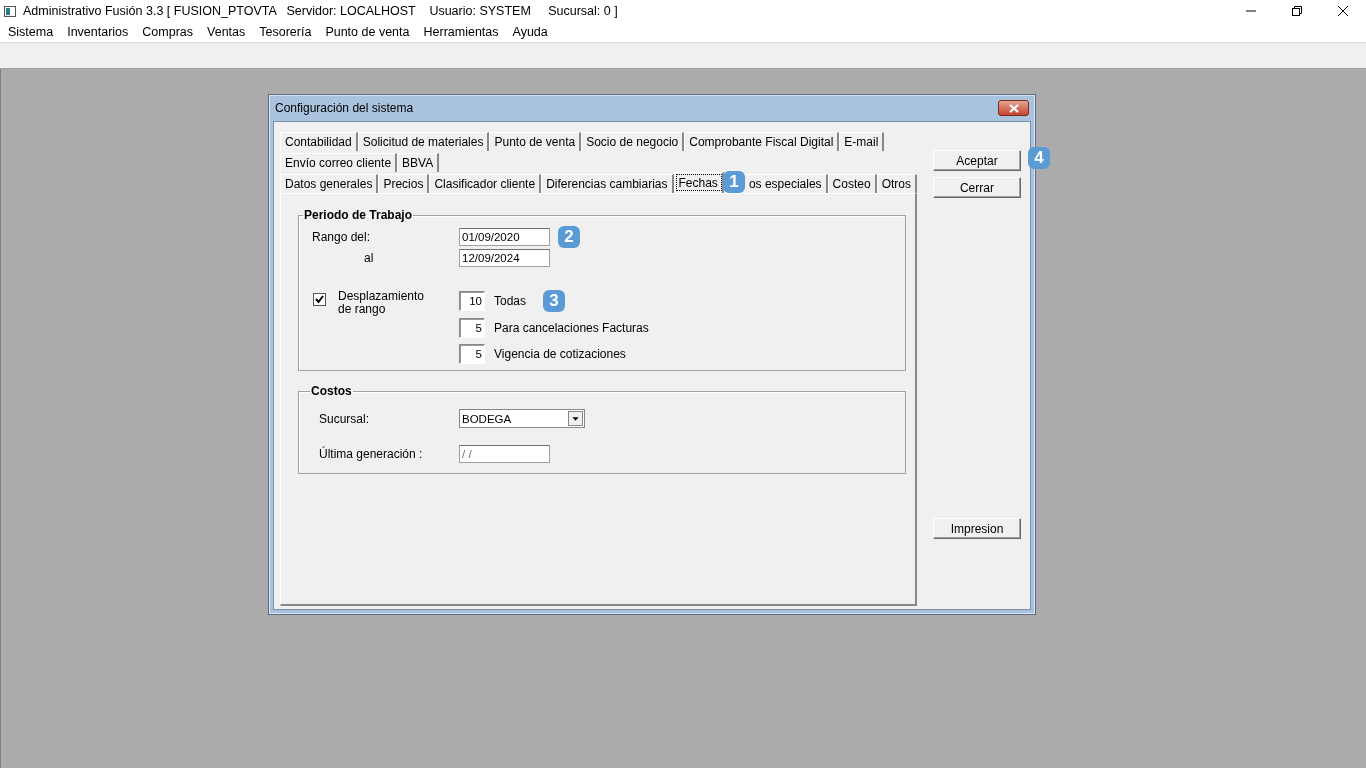 Image resolution: width=1366 pixels, height=768 pixels. Describe the element at coordinates (698, 182) in the screenshot. I see `tab: Fechas` at that location.